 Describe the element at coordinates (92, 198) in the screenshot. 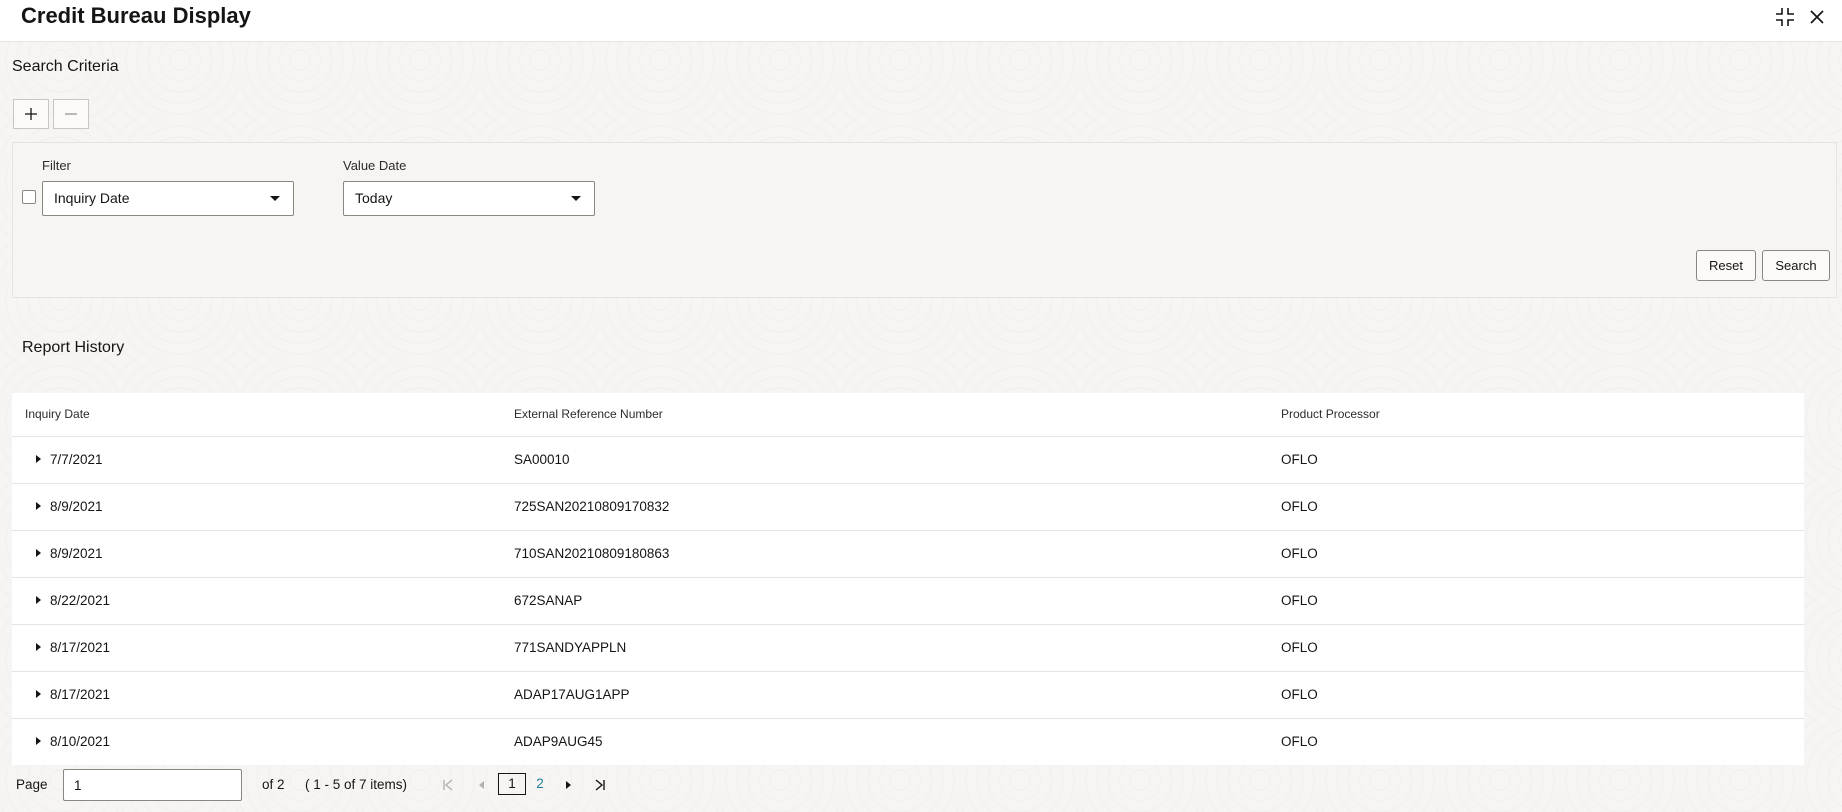

I see `filter-select-value: Inquiry Date` at that location.